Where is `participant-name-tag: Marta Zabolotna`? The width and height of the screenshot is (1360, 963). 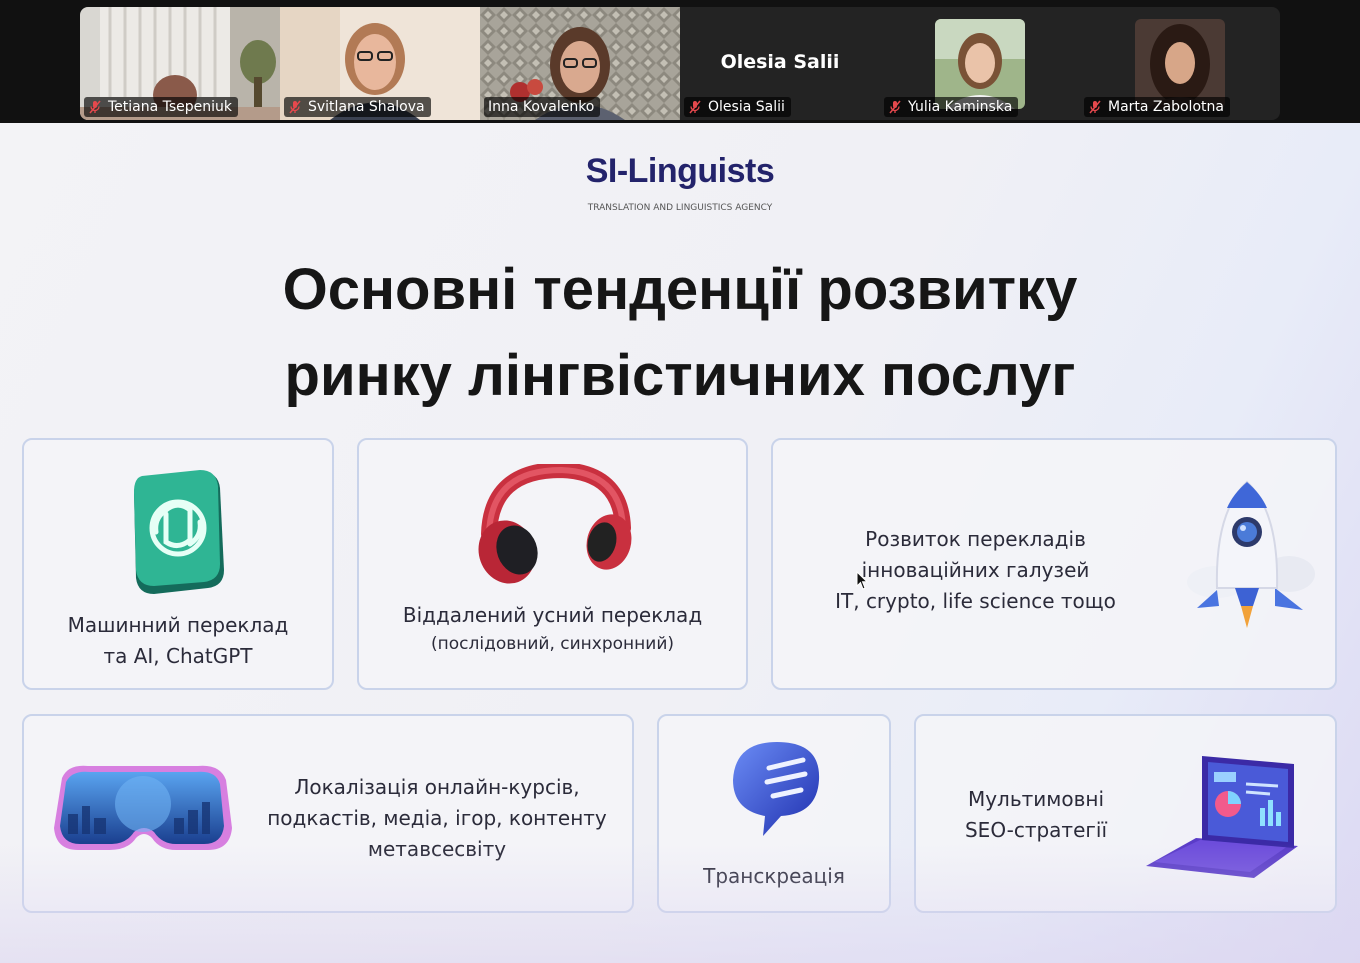
participant-name-tag: Marta Zabolotna is located at coordinates (1157, 107).